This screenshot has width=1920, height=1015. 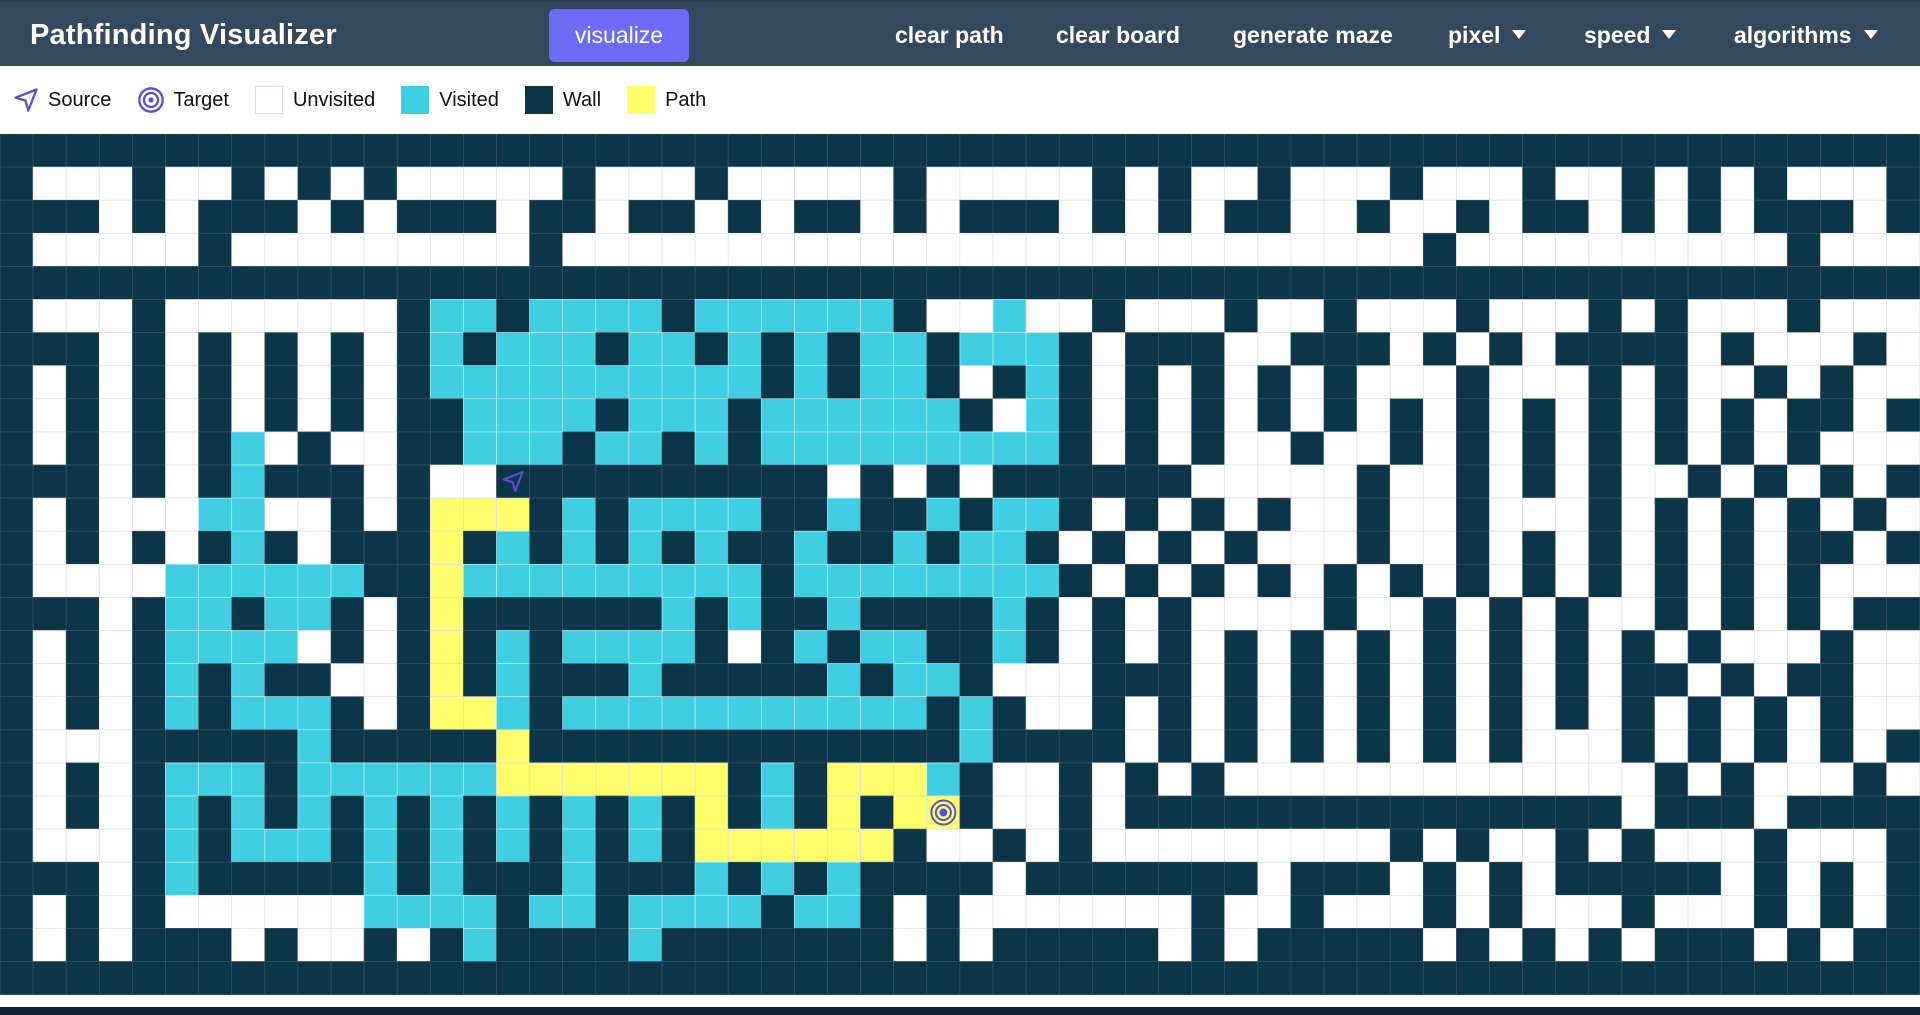 What do you see at coordinates (1313, 35) in the screenshot?
I see `generate-maze-button: generate maze` at bounding box center [1313, 35].